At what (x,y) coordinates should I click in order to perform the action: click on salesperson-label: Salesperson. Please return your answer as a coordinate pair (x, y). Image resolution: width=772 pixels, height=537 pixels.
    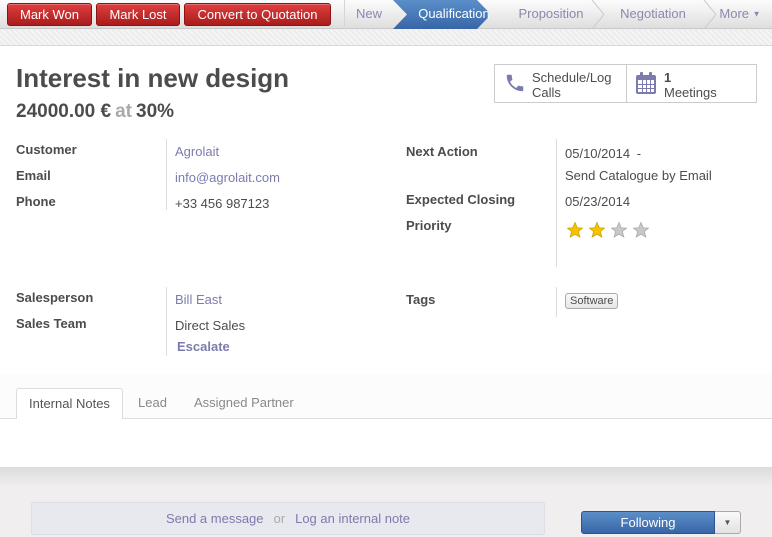
    Looking at the image, I should click on (55, 297).